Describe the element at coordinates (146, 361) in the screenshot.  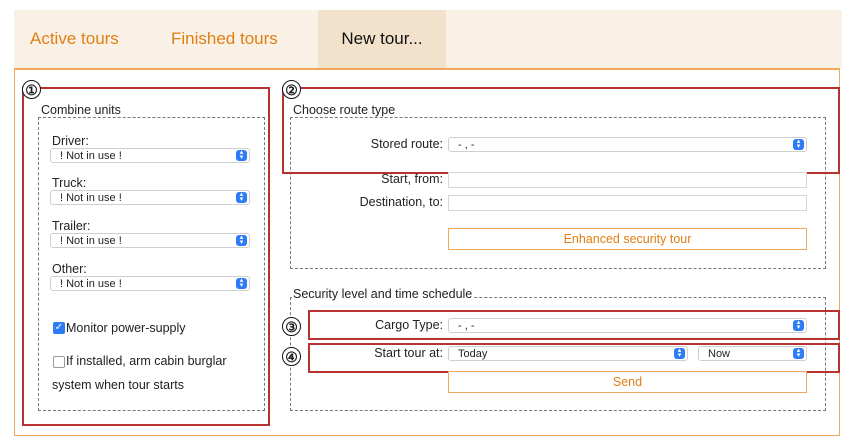
I see `arm-burglar-label-line1: If installed, arm cabin burglar` at that location.